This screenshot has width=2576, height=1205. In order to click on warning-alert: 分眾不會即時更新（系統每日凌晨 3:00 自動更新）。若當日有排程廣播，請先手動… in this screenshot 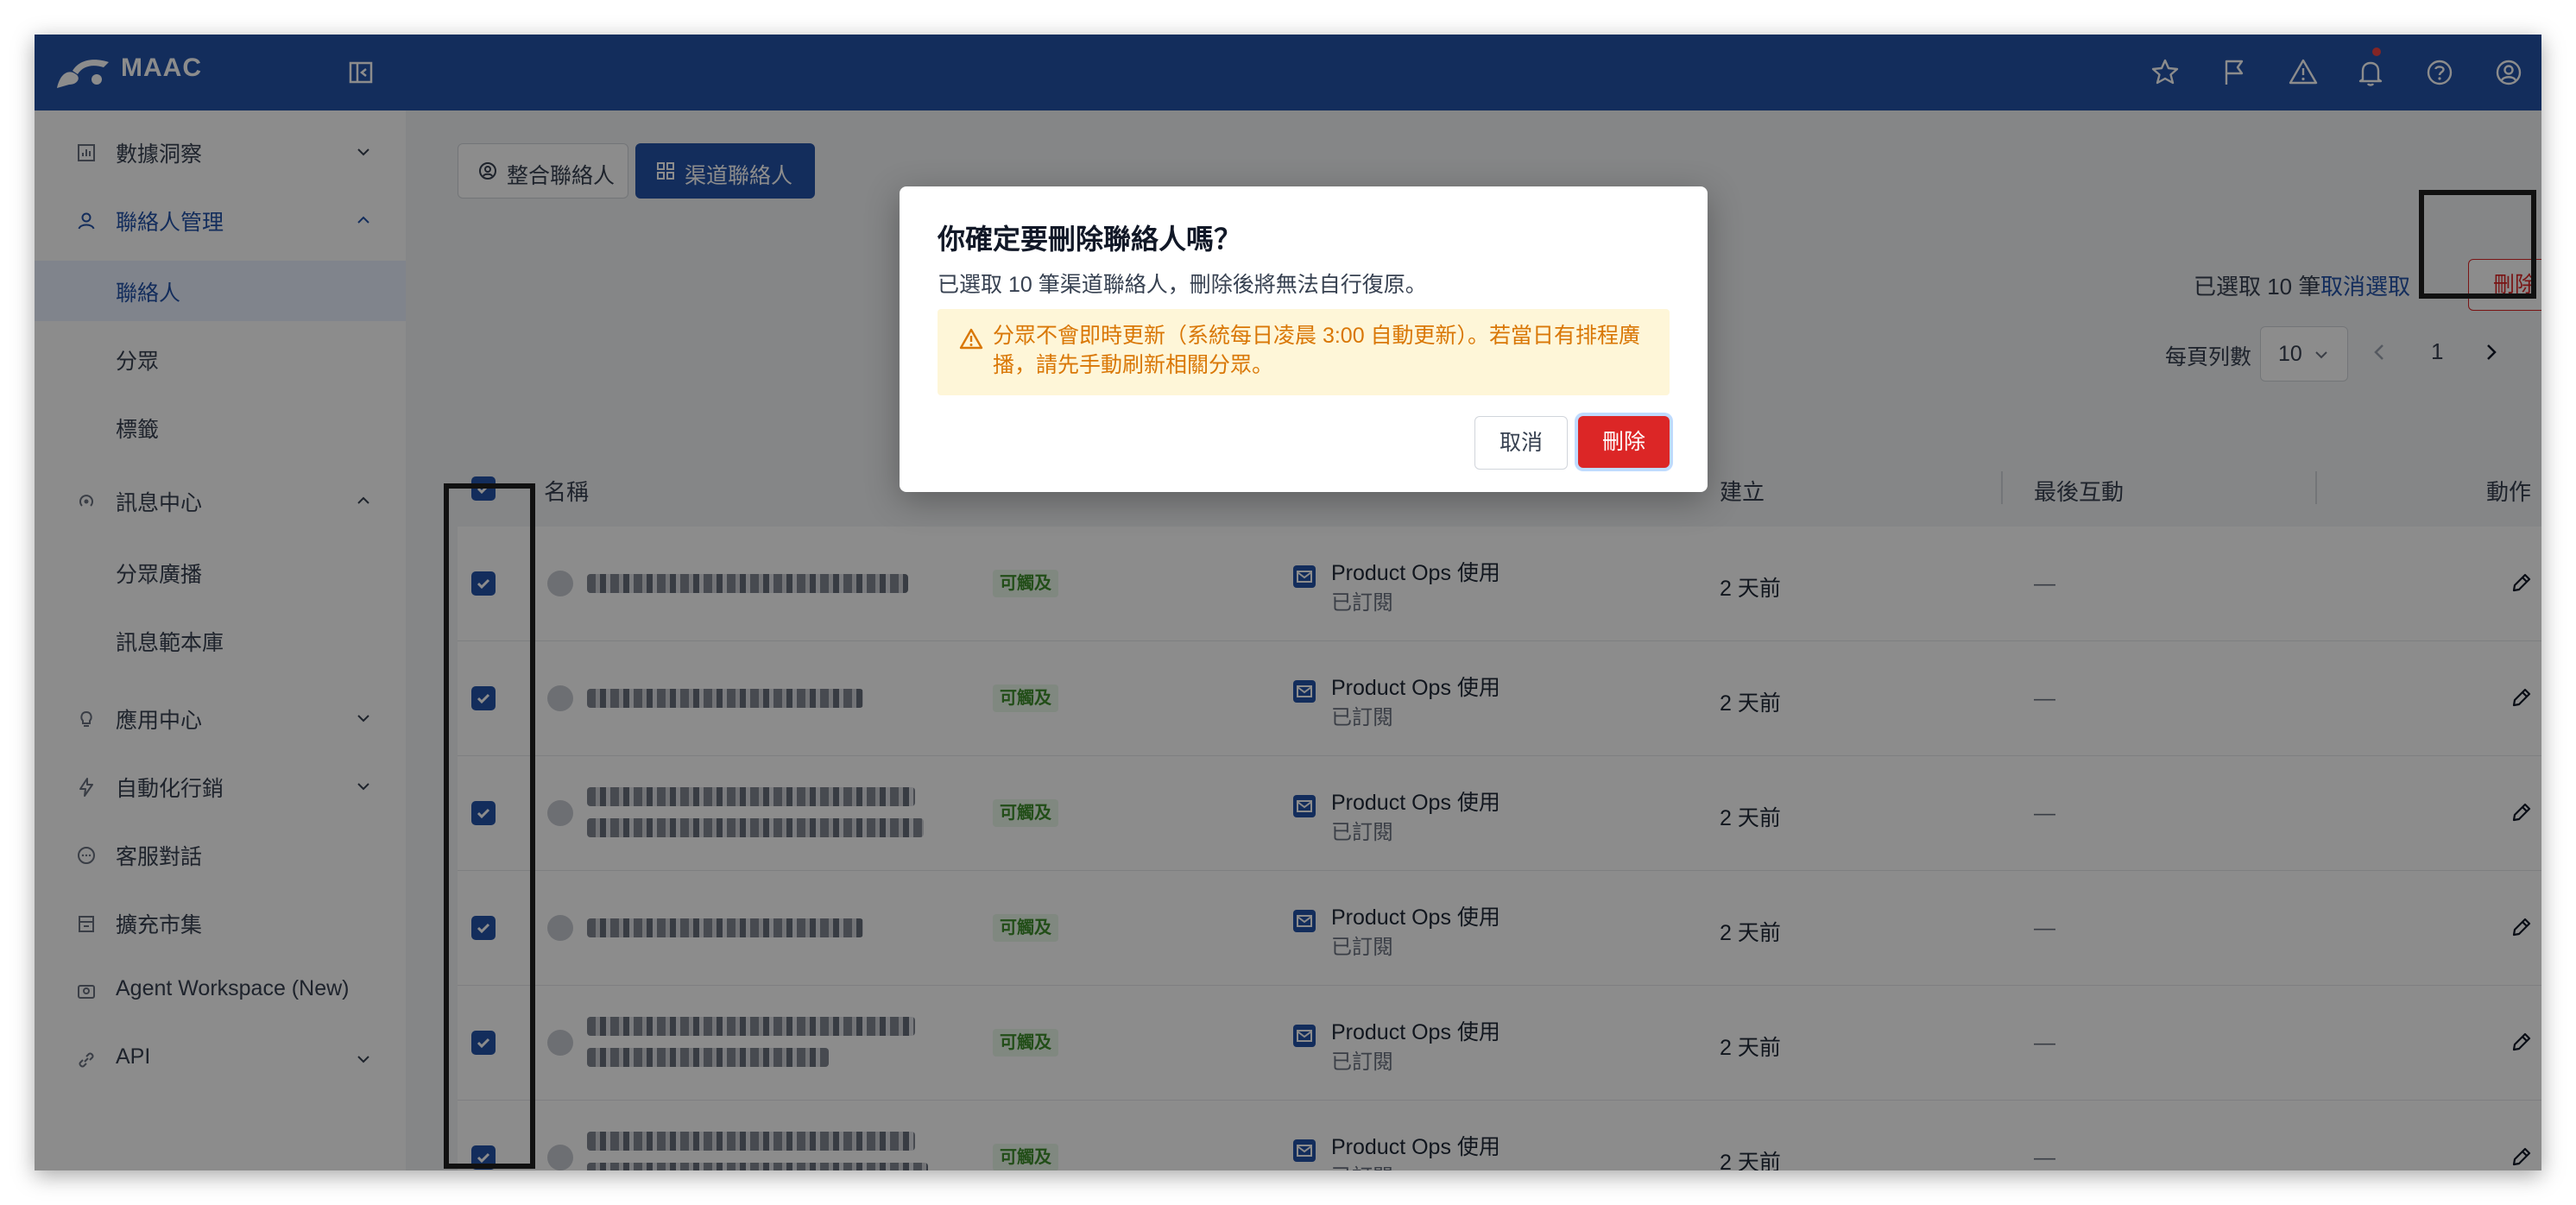, I will do `click(1304, 352)`.